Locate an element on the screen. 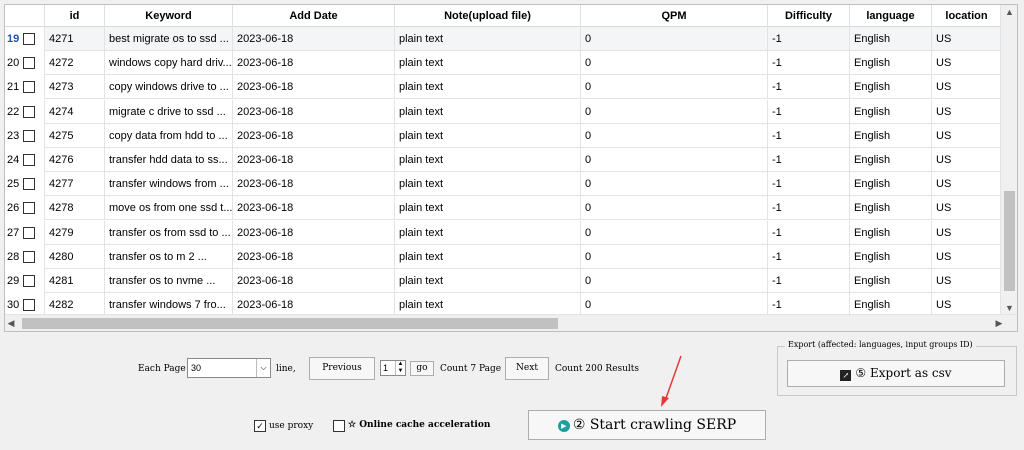  row-number: 19 is located at coordinates (25, 39).